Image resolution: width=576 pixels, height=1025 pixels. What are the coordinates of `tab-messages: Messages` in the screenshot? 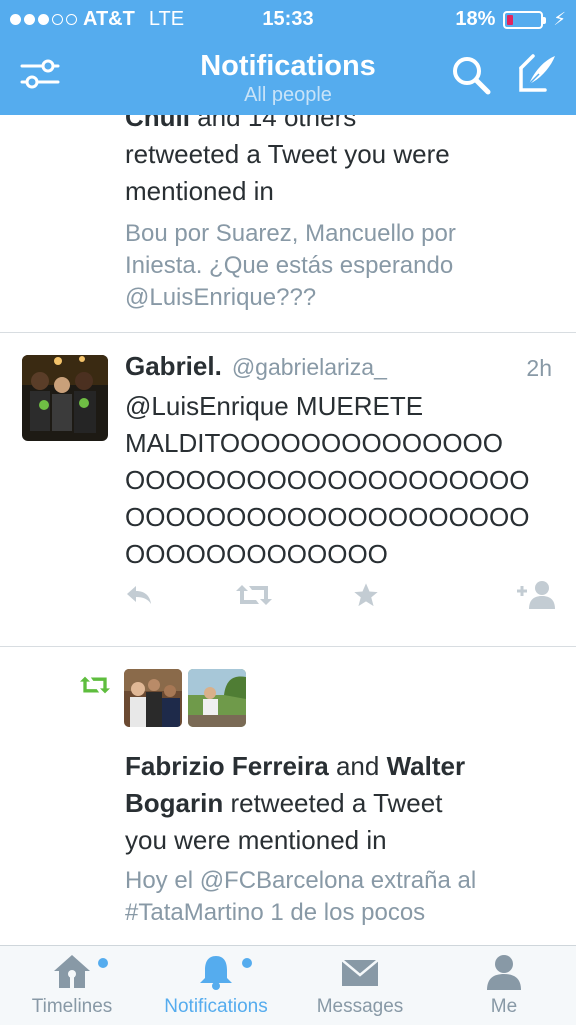 It's located at (360, 985).